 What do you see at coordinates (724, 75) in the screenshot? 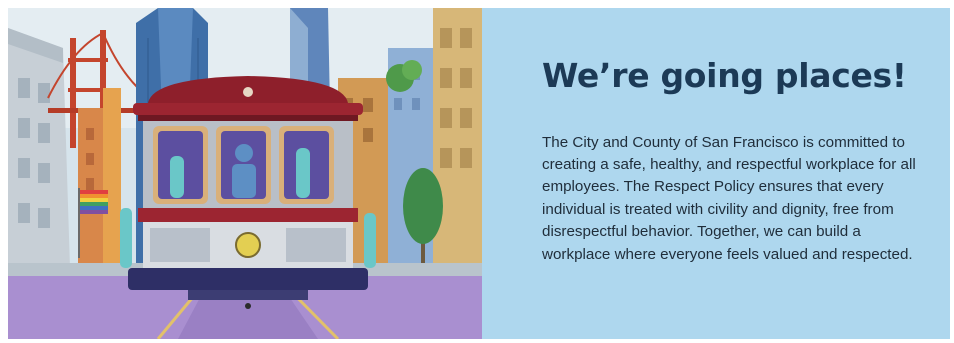
I see `page-title: We’re going places!` at bounding box center [724, 75].